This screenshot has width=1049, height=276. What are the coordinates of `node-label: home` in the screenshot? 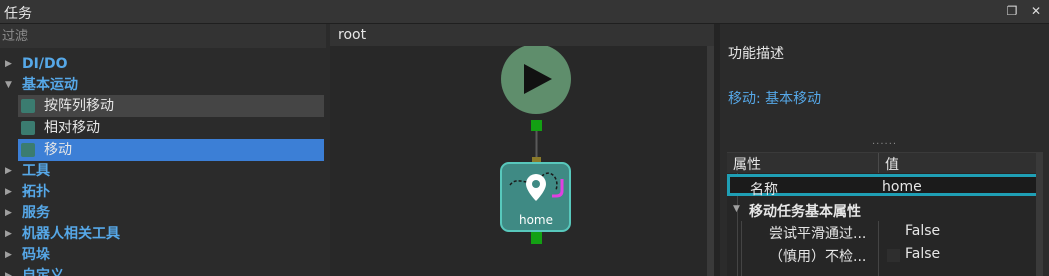 It's located at (536, 220).